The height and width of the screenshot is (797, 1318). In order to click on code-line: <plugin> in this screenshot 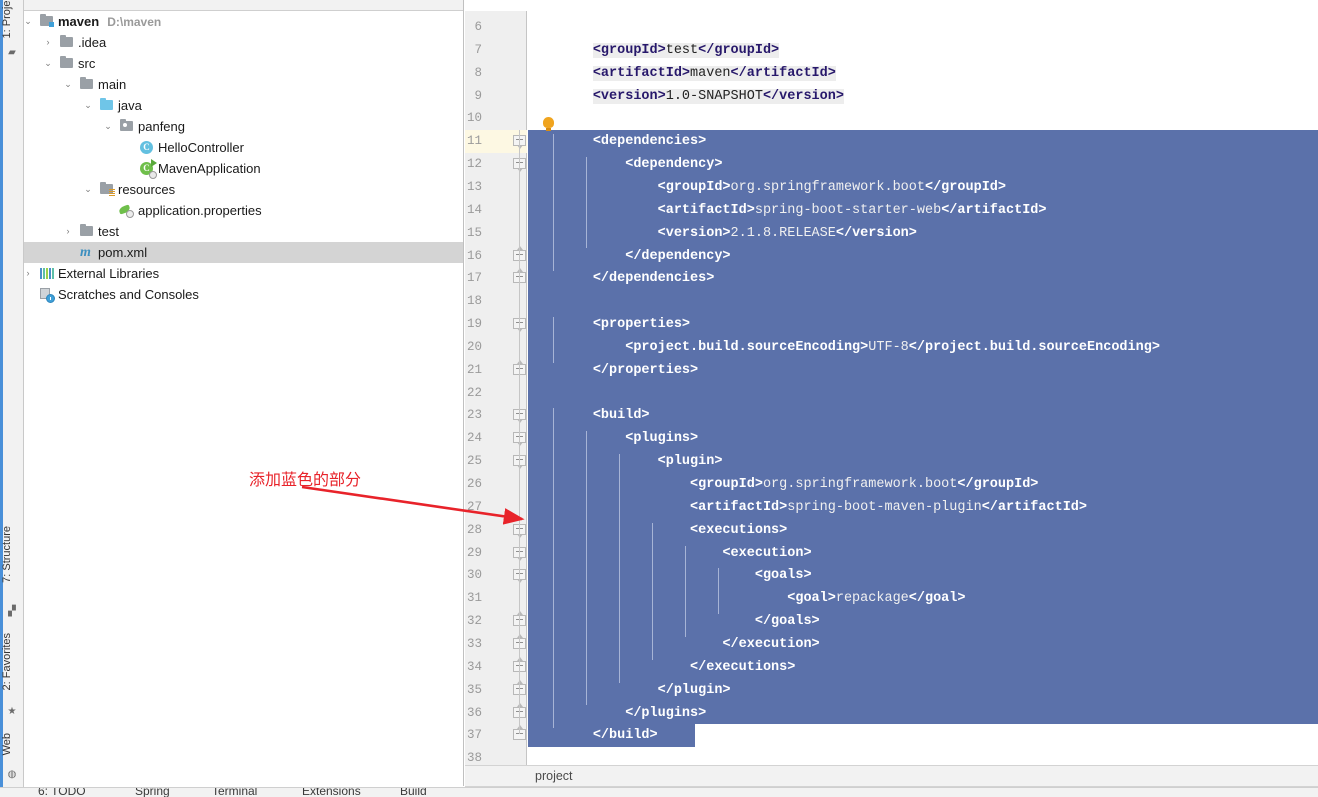, I will do `click(923, 461)`.